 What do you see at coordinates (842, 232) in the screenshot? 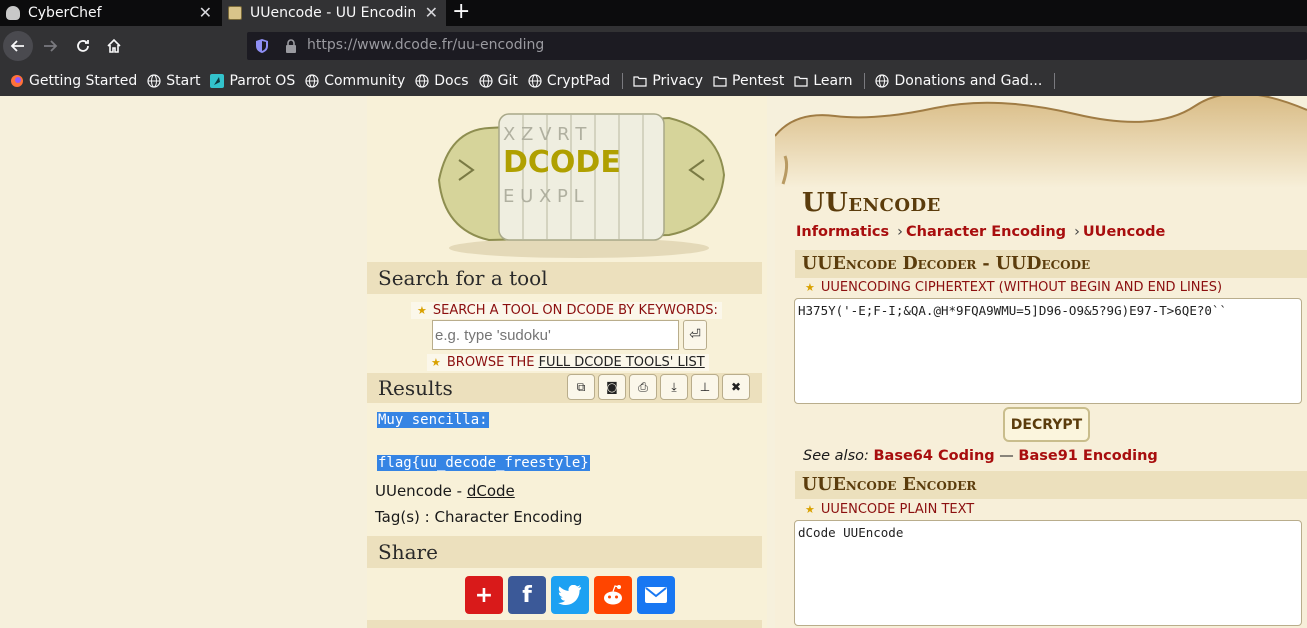
I see `breadcrumb-item-informatics: Informatics` at bounding box center [842, 232].